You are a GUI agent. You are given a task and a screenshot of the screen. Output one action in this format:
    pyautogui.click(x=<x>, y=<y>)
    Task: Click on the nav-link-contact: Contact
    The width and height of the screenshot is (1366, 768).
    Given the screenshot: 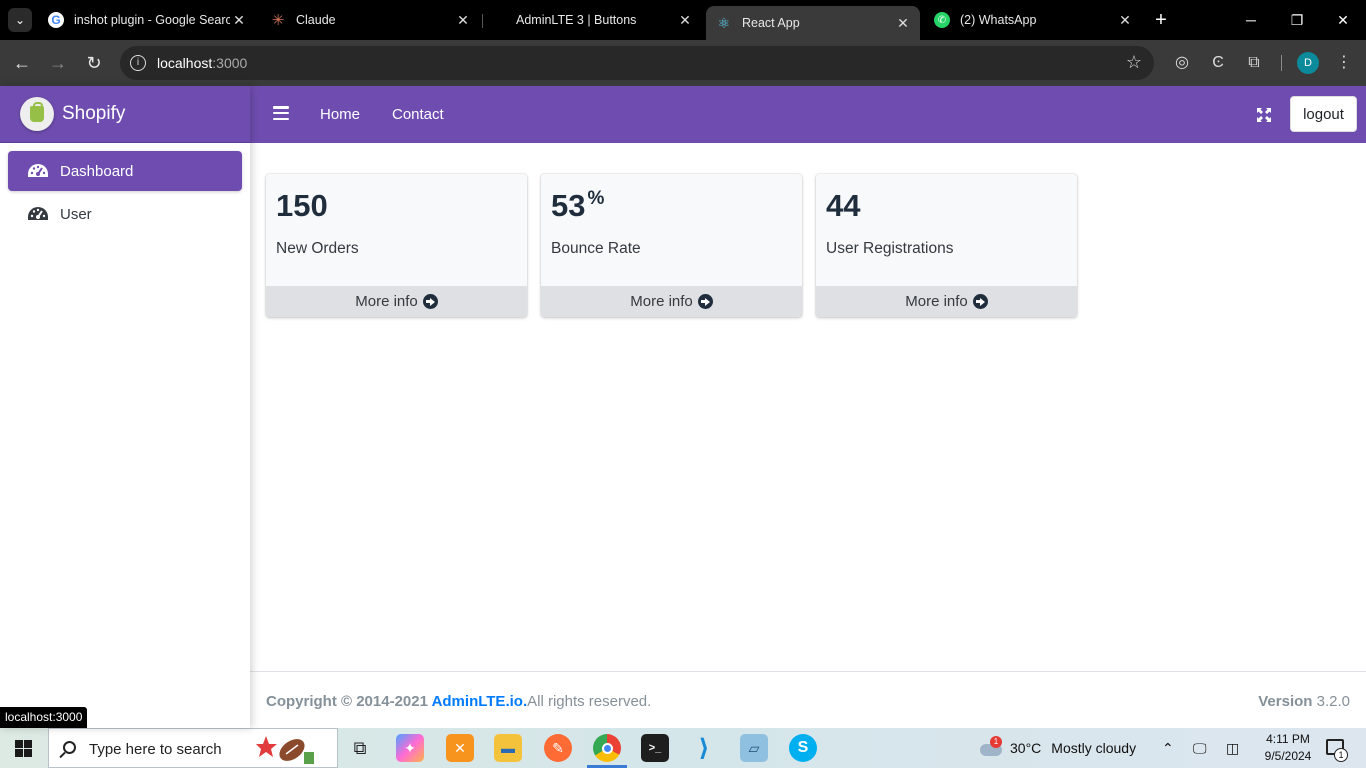 What is the action you would take?
    pyautogui.click(x=418, y=114)
    